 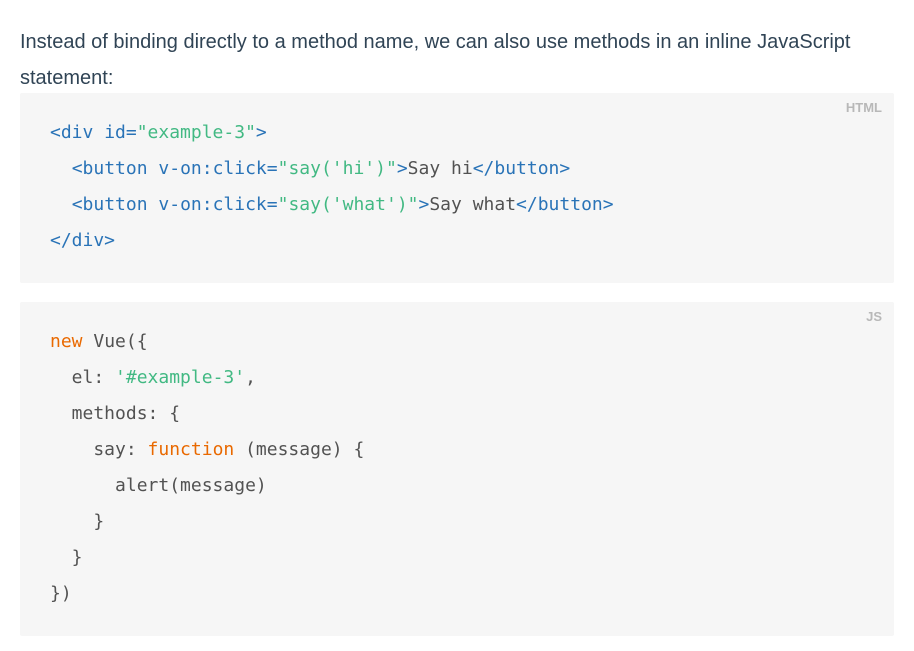 I want to click on code-token: "example-3", so click(x=196, y=132).